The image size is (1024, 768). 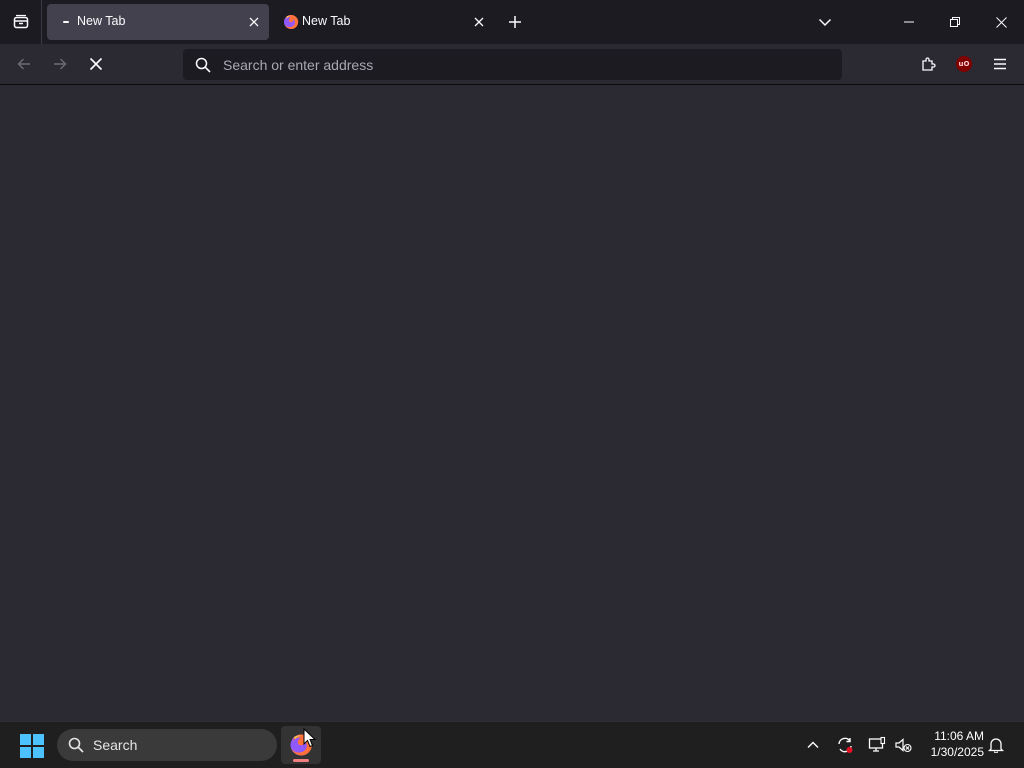 What do you see at coordinates (383, 22) in the screenshot?
I see `tab-new-tab-2: New Tab` at bounding box center [383, 22].